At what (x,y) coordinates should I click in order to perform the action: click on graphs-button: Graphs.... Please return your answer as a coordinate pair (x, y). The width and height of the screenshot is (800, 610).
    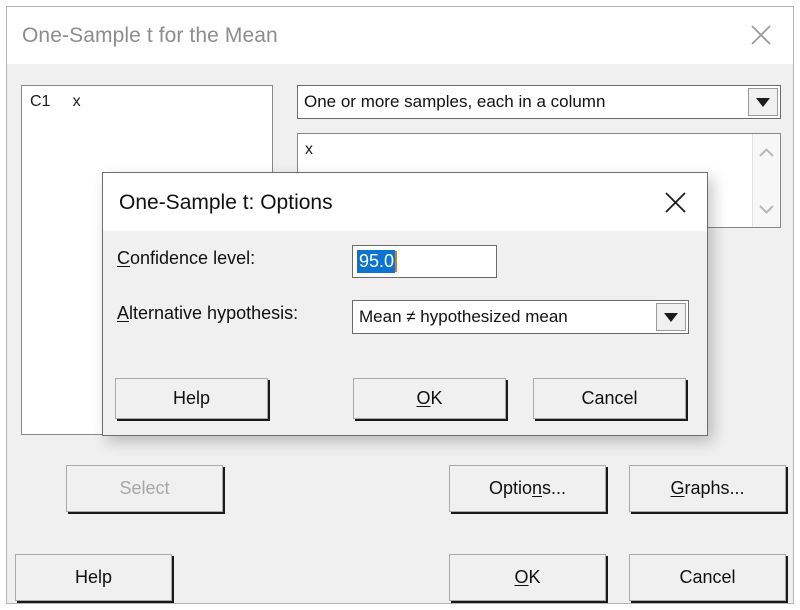
    Looking at the image, I should click on (707, 488).